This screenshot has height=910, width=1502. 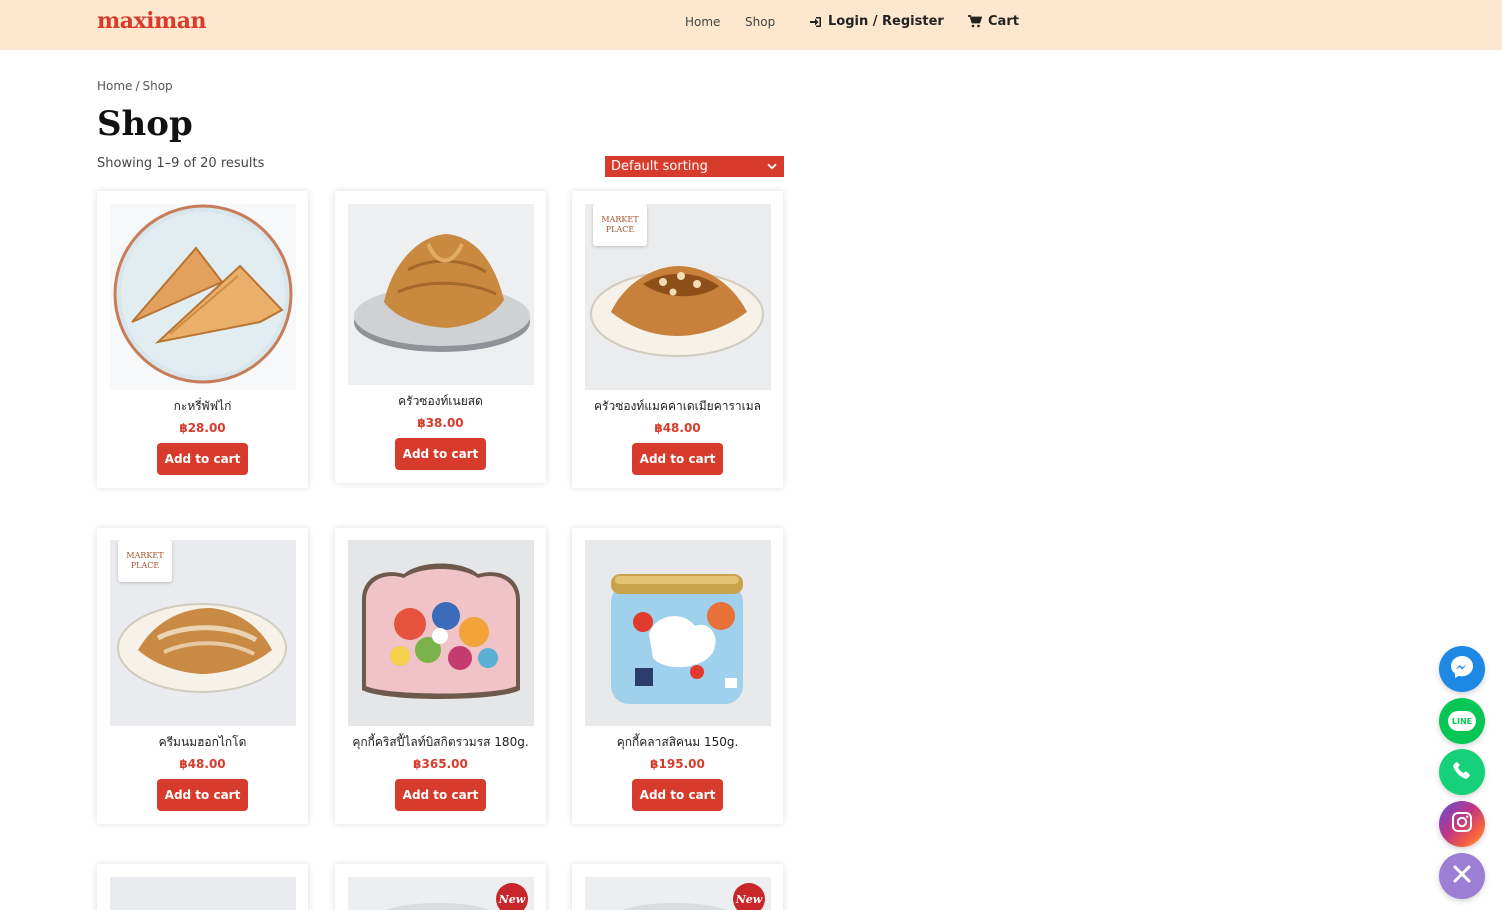 I want to click on breadcrumb-current: Shop, so click(x=157, y=86).